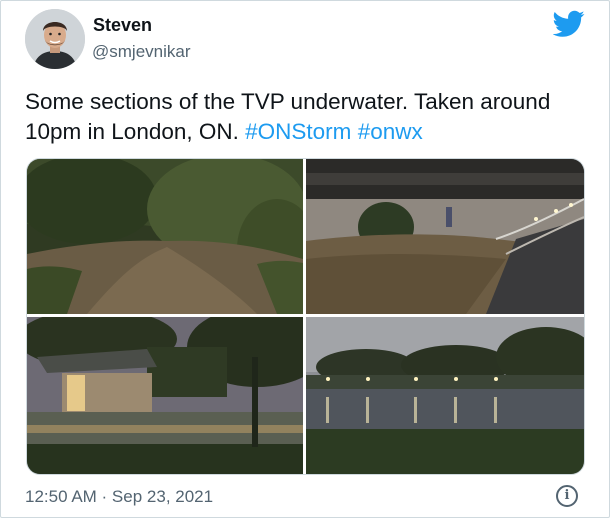  What do you see at coordinates (165, 395) in the screenshot?
I see `flooded-park-shelter-photo` at bounding box center [165, 395].